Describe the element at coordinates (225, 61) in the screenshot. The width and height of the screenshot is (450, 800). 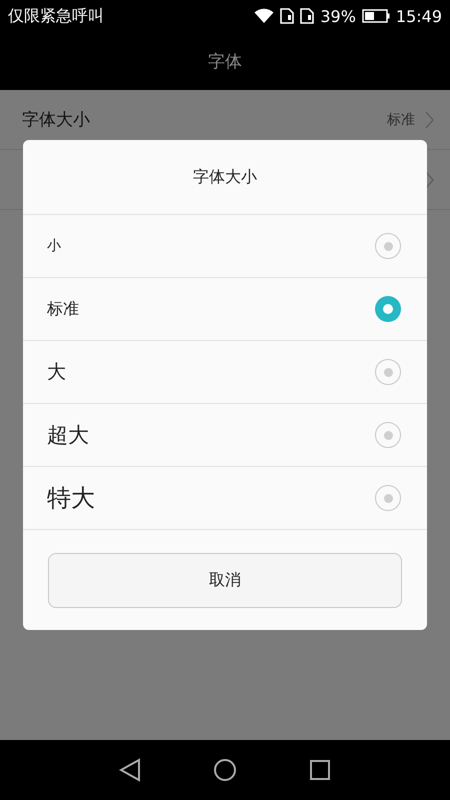
I see `header-title: 字体` at that location.